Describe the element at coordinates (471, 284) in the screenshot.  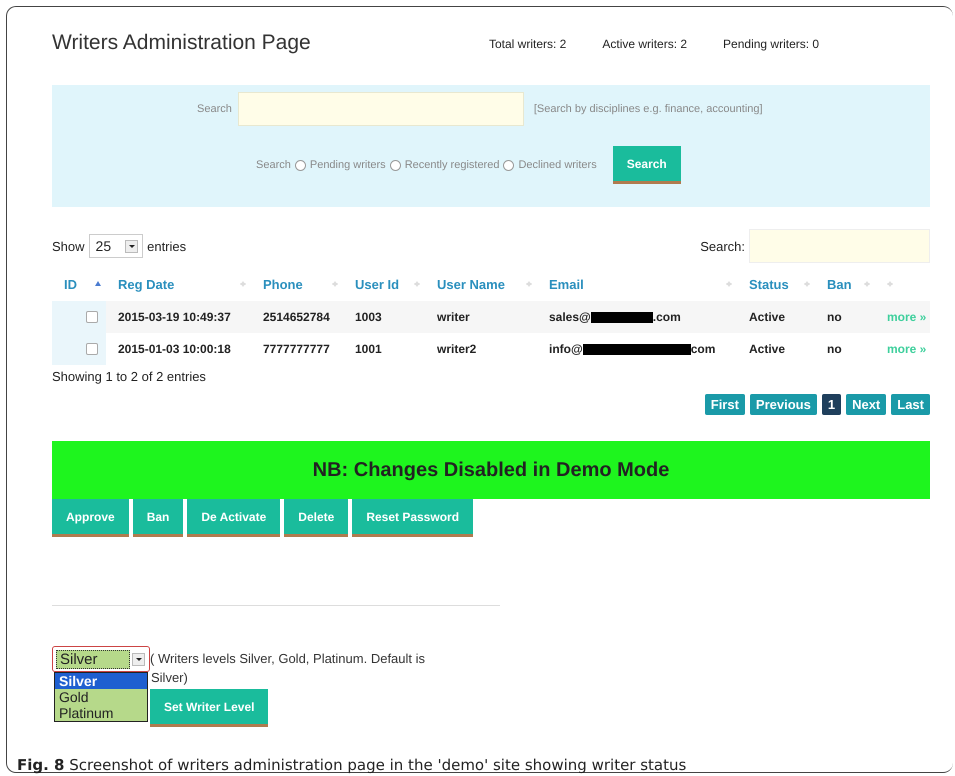
I see `column-header: User Name` at that location.